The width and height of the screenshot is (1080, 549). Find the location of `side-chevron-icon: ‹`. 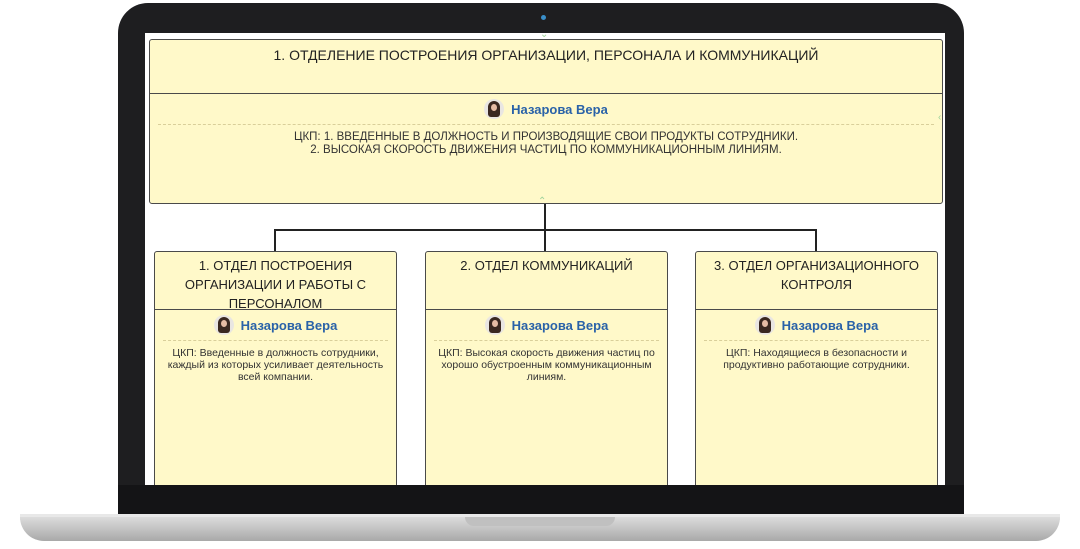

side-chevron-icon: ‹ is located at coordinates (939, 118).